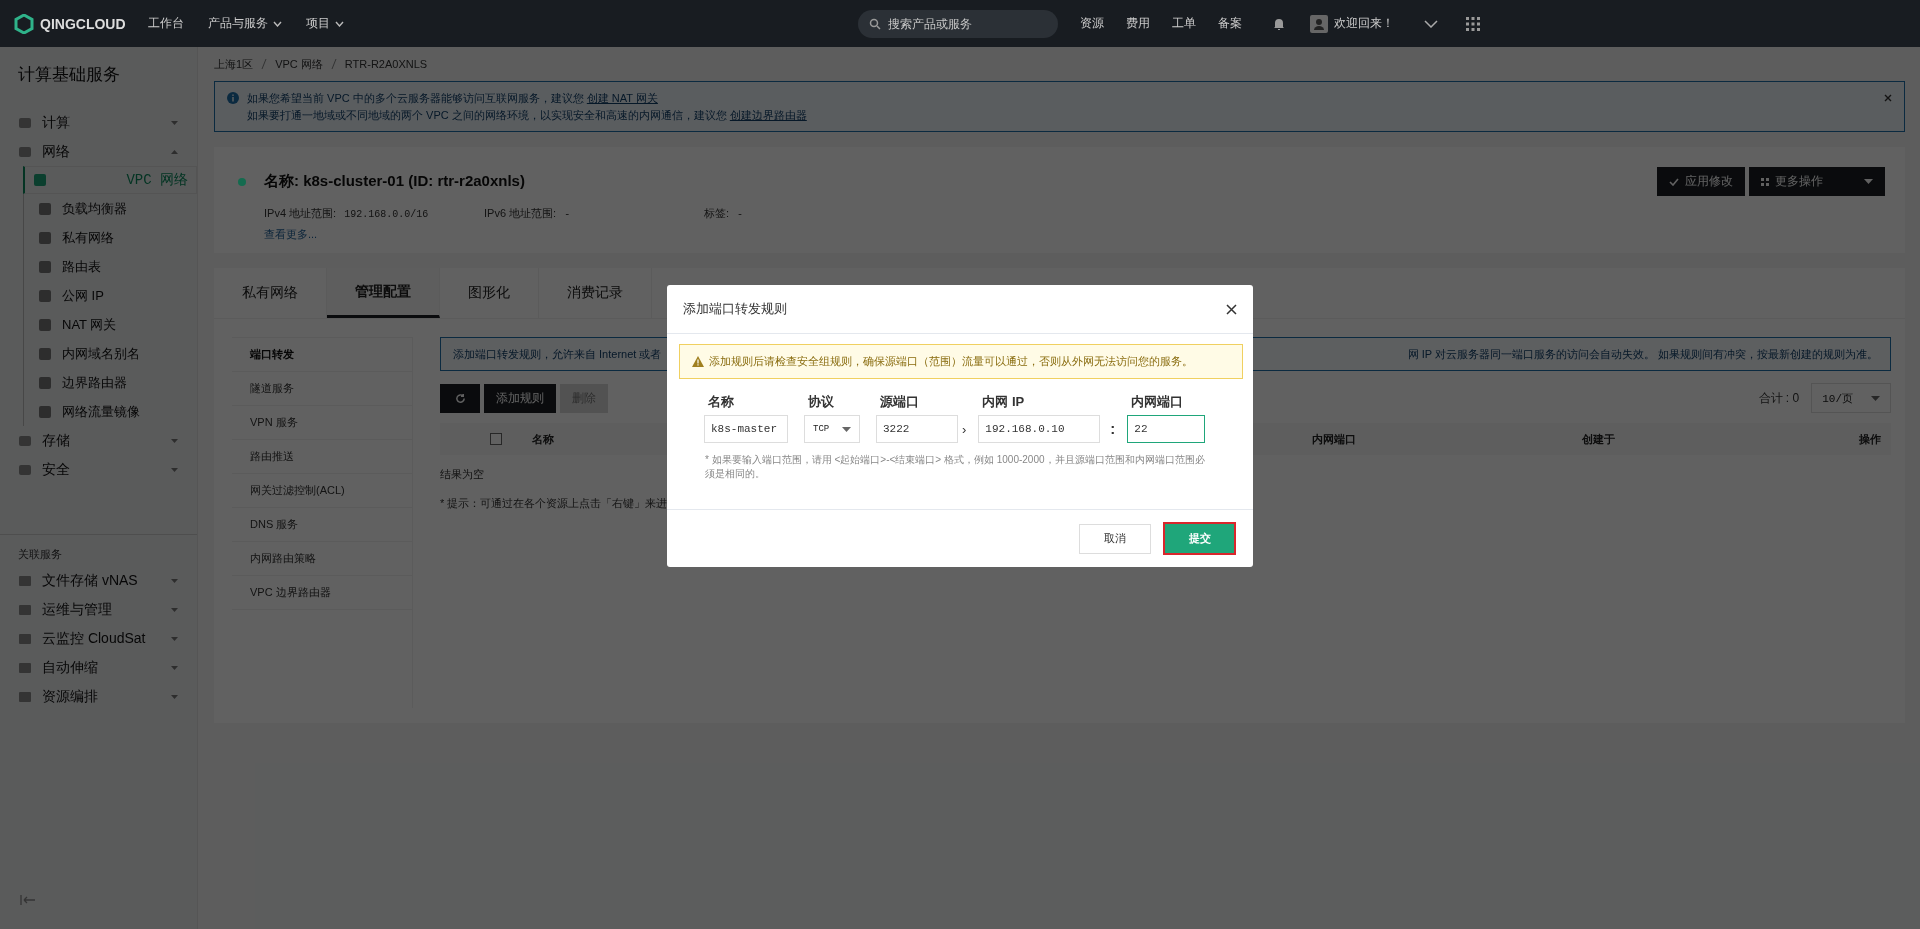  What do you see at coordinates (1674, 181) in the screenshot?
I see `check-icon` at bounding box center [1674, 181].